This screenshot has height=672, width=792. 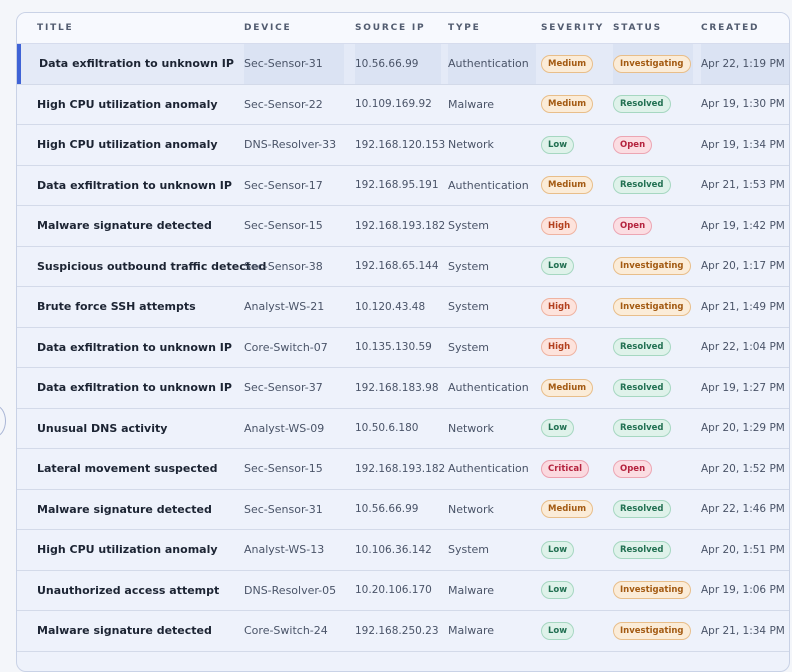 I want to click on alert-title: High CPU utilization anomaly, so click(x=127, y=145).